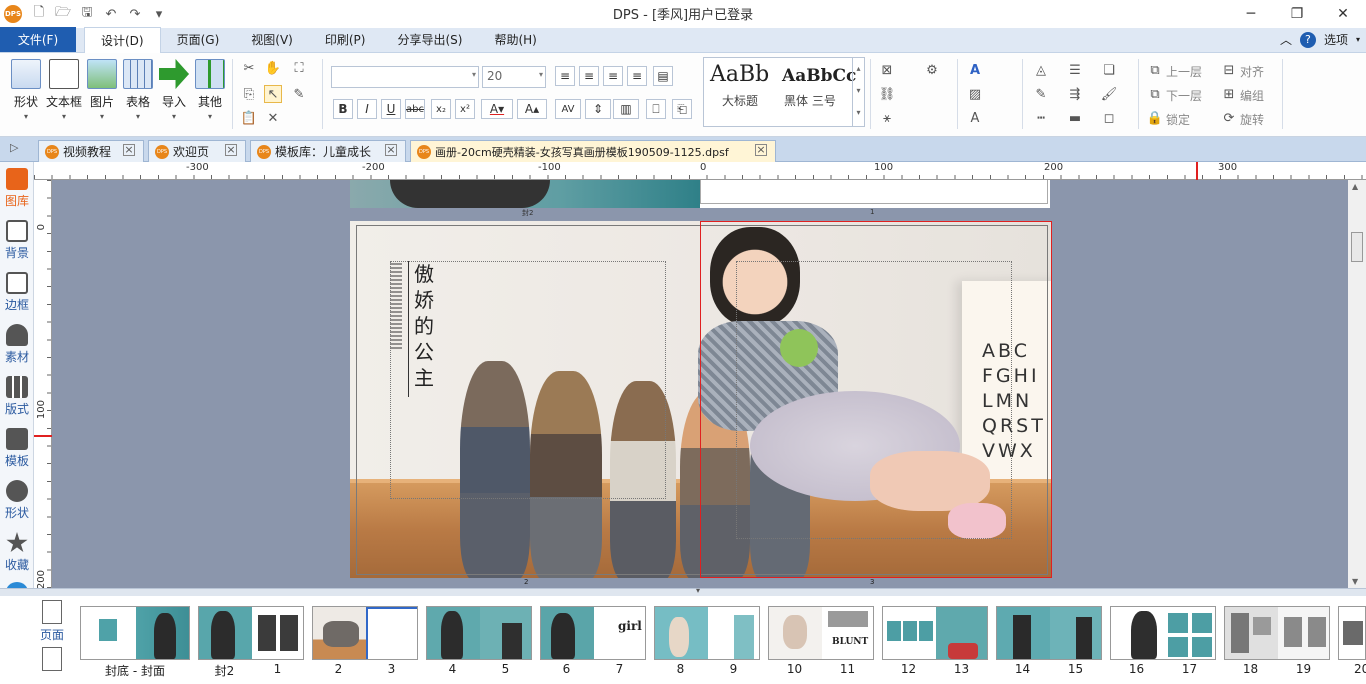  What do you see at coordinates (1229, 94) in the screenshot?
I see `group-icon: ⊞` at bounding box center [1229, 94].